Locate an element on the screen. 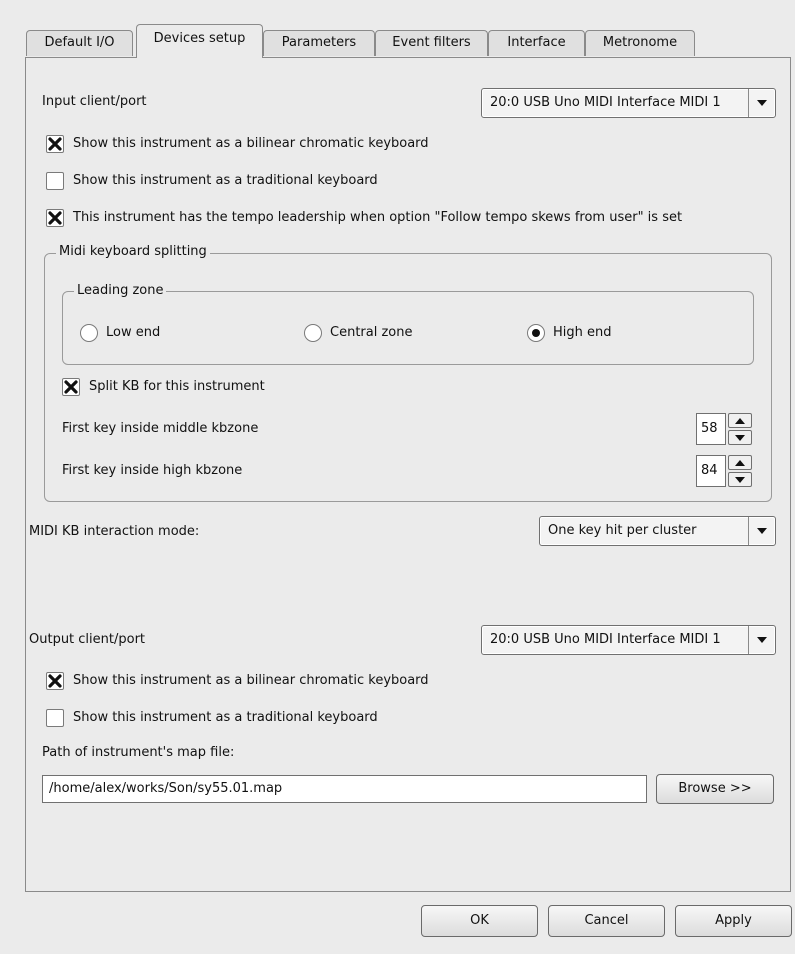 This screenshot has width=795, height=954. output-traditional-checkbox is located at coordinates (55, 718).